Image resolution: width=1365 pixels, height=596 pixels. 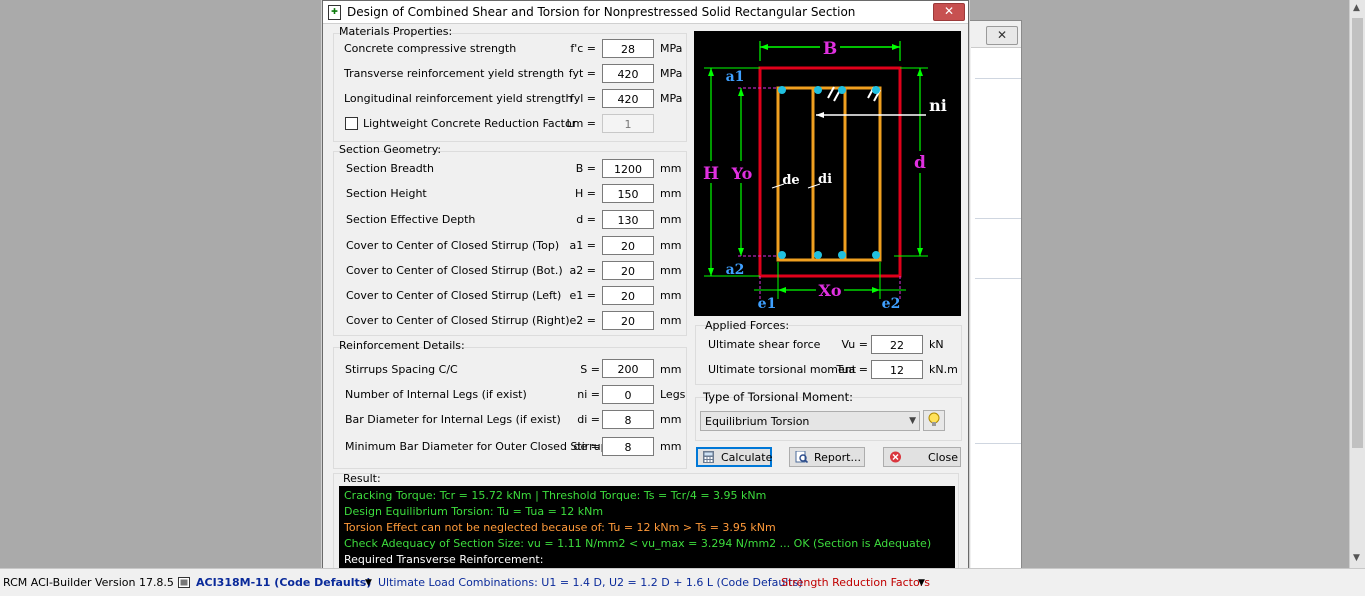 I want to click on breadth-label: Section Breadth, so click(x=390, y=168).